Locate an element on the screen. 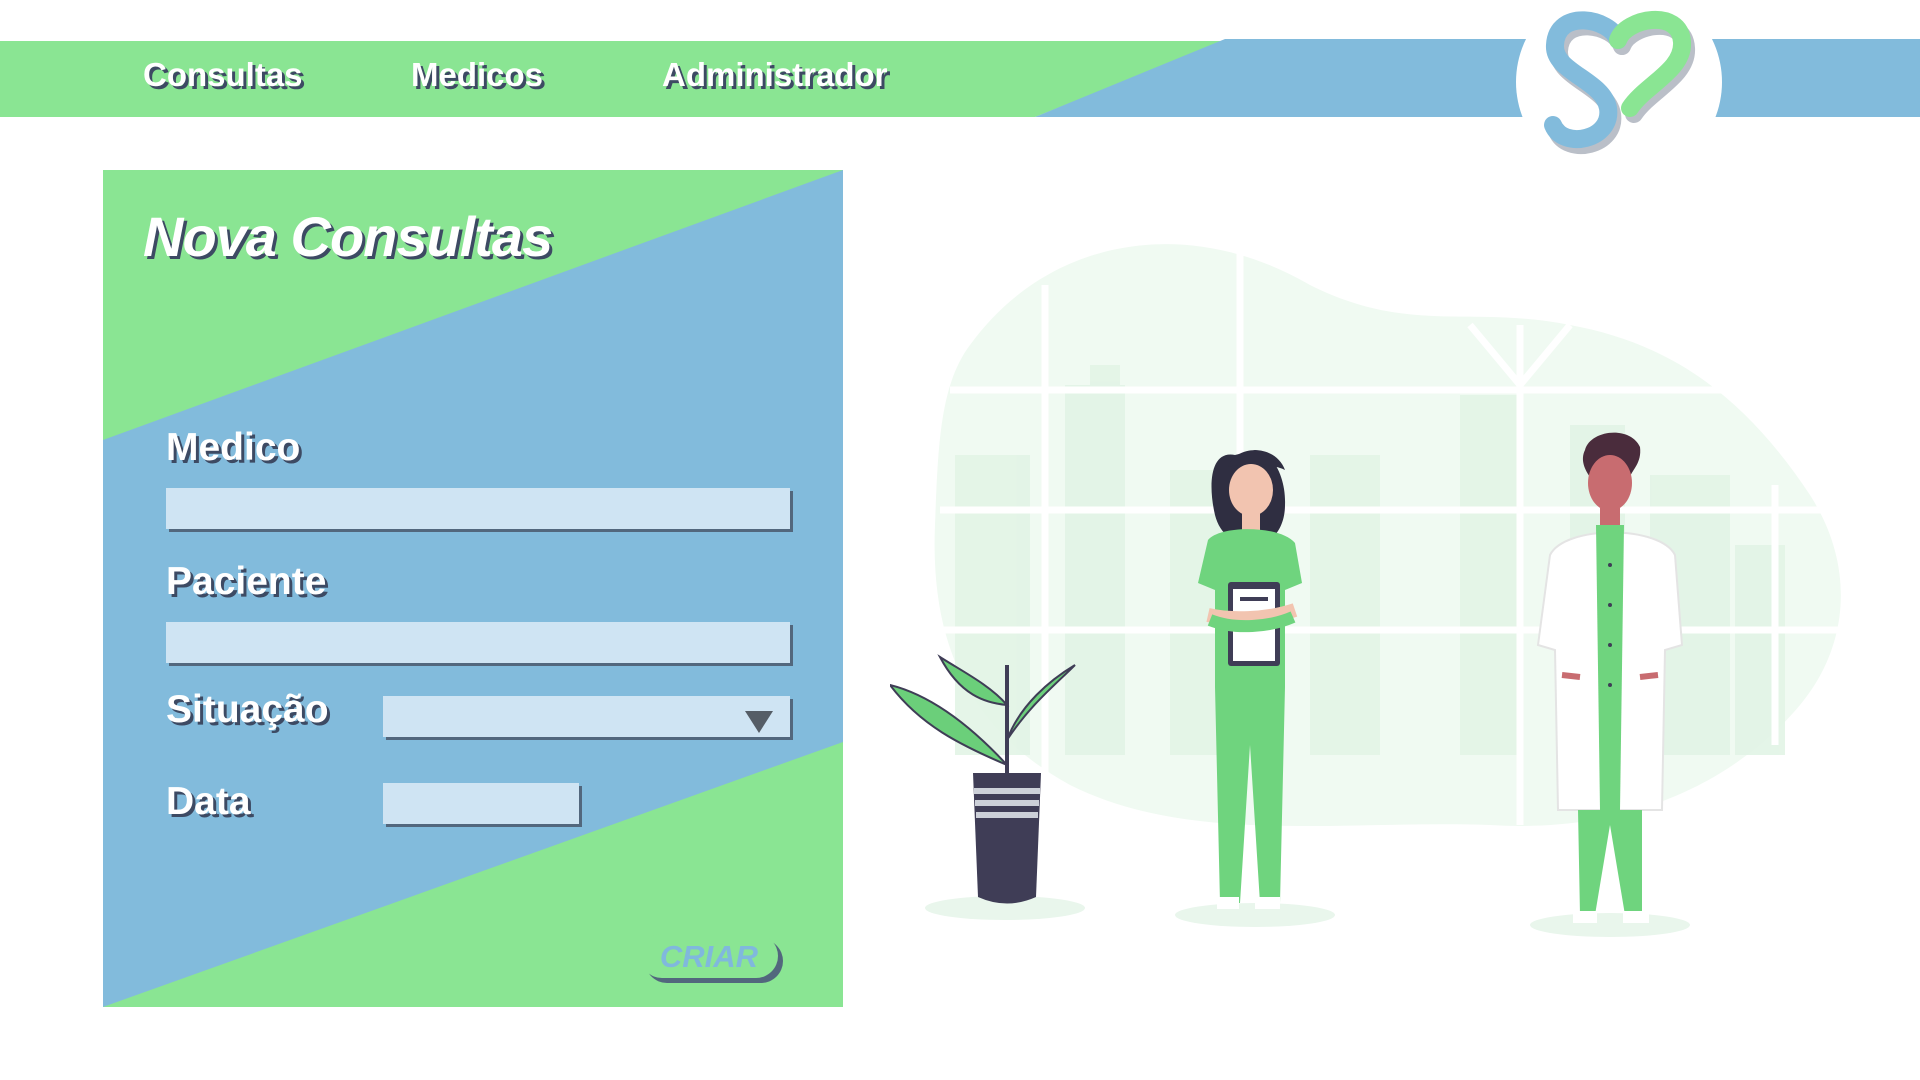 The height and width of the screenshot is (1080, 1920). medico-input is located at coordinates (478, 508).